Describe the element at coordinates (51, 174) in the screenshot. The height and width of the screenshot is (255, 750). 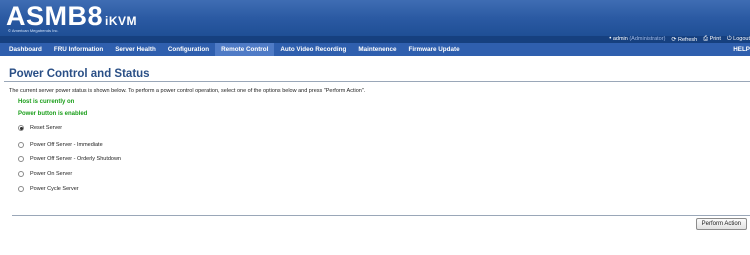
I see `option-label: Power On Server` at that location.